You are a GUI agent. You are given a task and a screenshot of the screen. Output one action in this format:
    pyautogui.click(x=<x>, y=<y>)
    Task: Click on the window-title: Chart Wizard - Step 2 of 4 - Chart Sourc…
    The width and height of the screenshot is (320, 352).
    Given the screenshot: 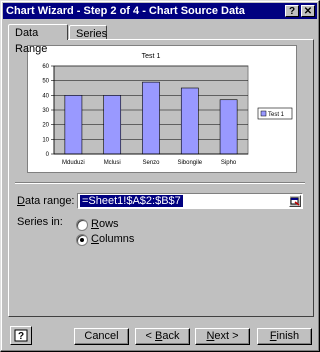 What is the action you would take?
    pyautogui.click(x=125, y=11)
    